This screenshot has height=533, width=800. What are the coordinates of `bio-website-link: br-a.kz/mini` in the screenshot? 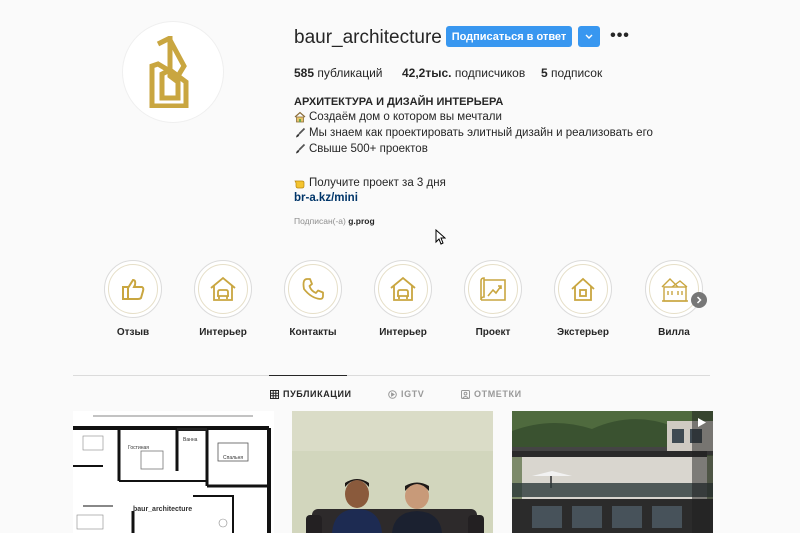 It's located at (326, 198).